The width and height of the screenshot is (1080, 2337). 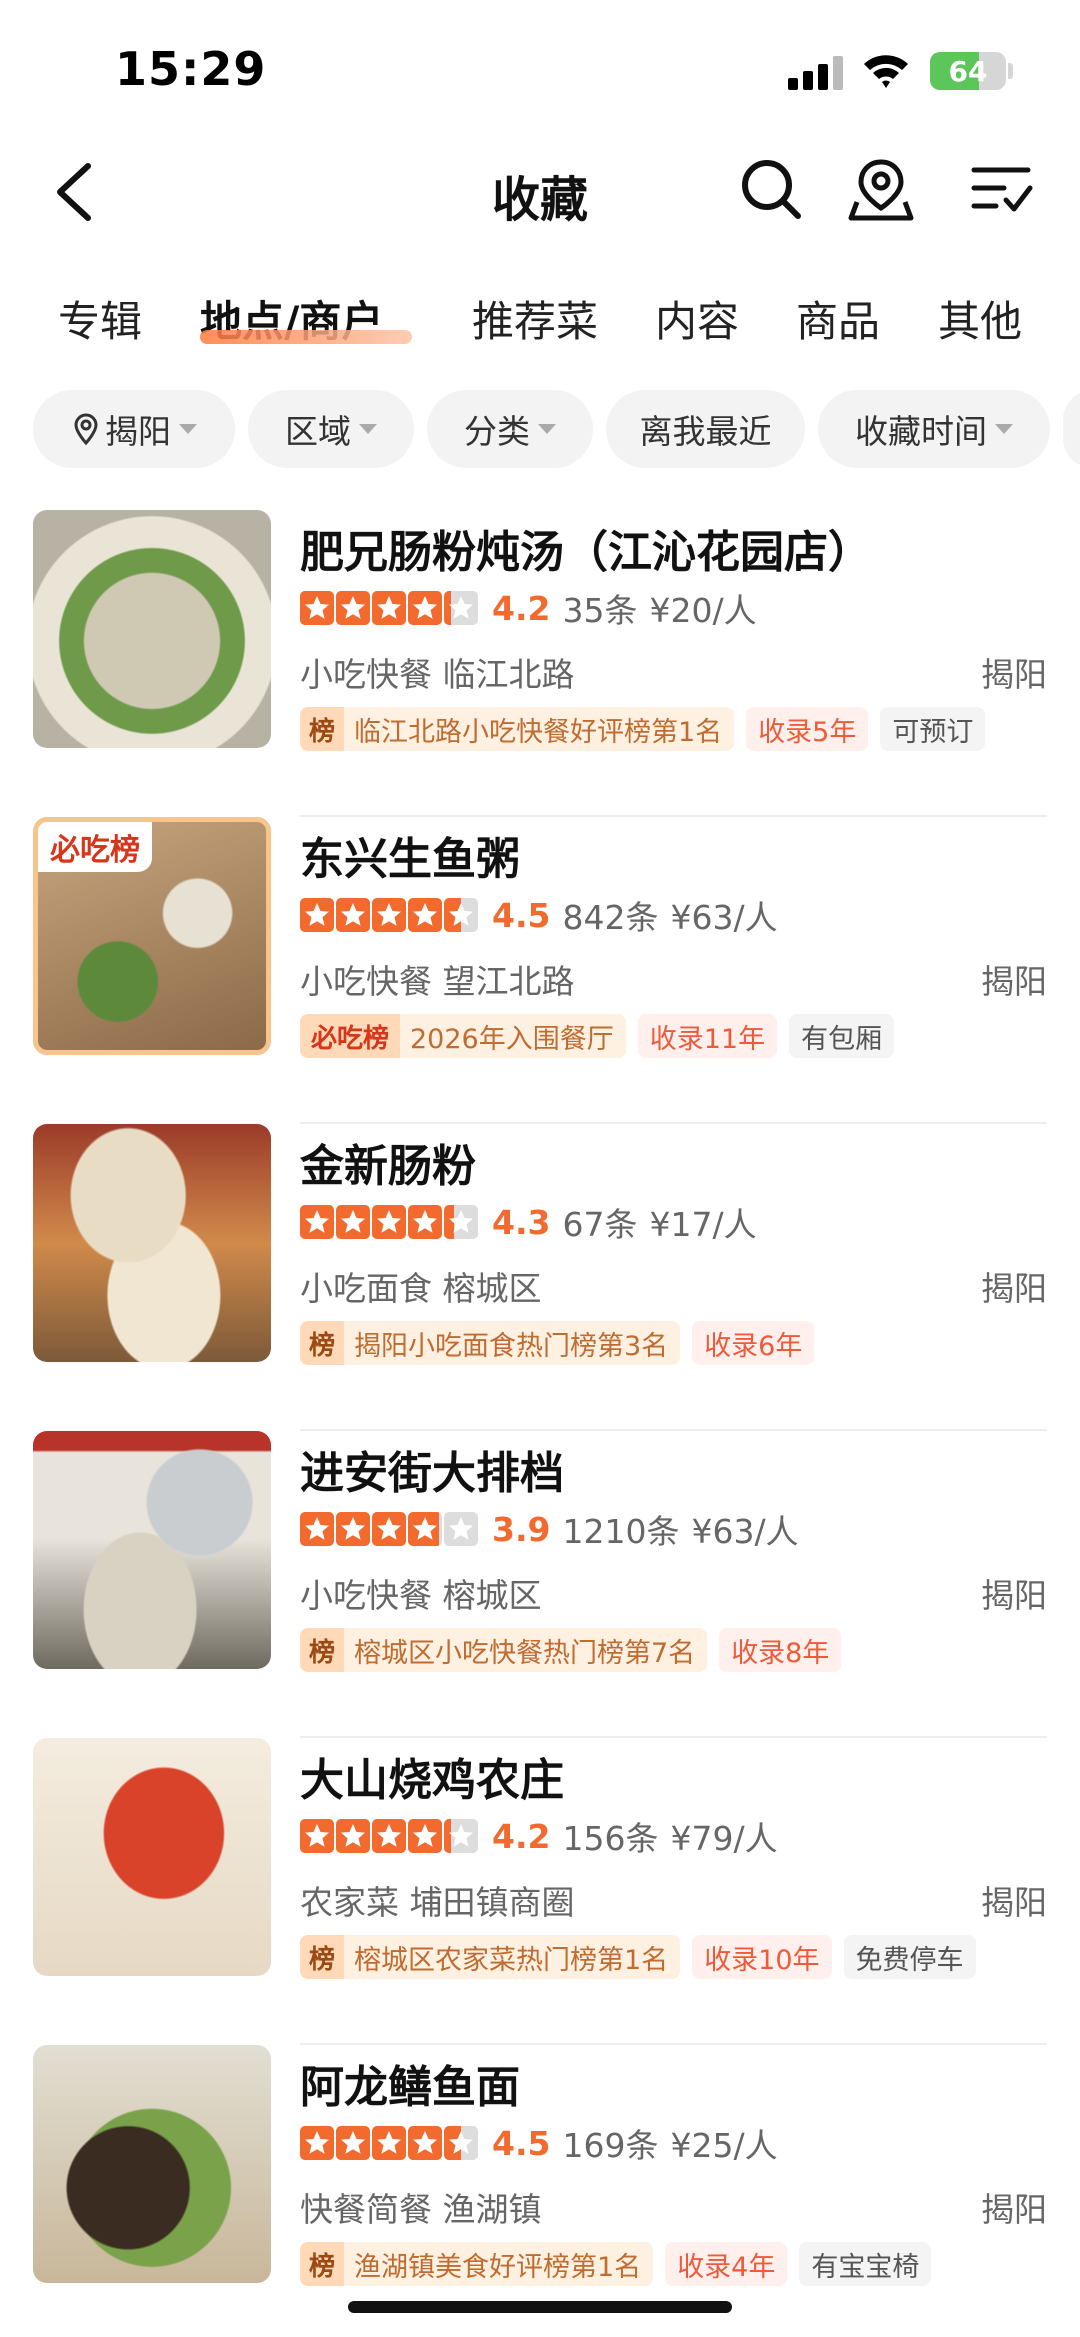 I want to click on ranking-tag: 榜 临江北路小吃快餐好评榜第1名, so click(x=517, y=729).